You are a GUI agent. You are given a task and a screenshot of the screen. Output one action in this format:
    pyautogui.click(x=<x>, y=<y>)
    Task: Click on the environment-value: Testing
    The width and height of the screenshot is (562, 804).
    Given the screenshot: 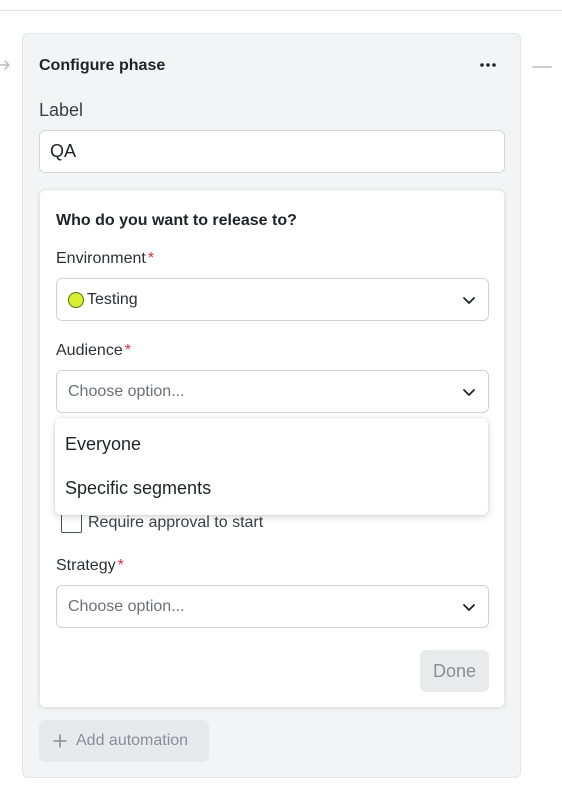 What is the action you would take?
    pyautogui.click(x=112, y=299)
    